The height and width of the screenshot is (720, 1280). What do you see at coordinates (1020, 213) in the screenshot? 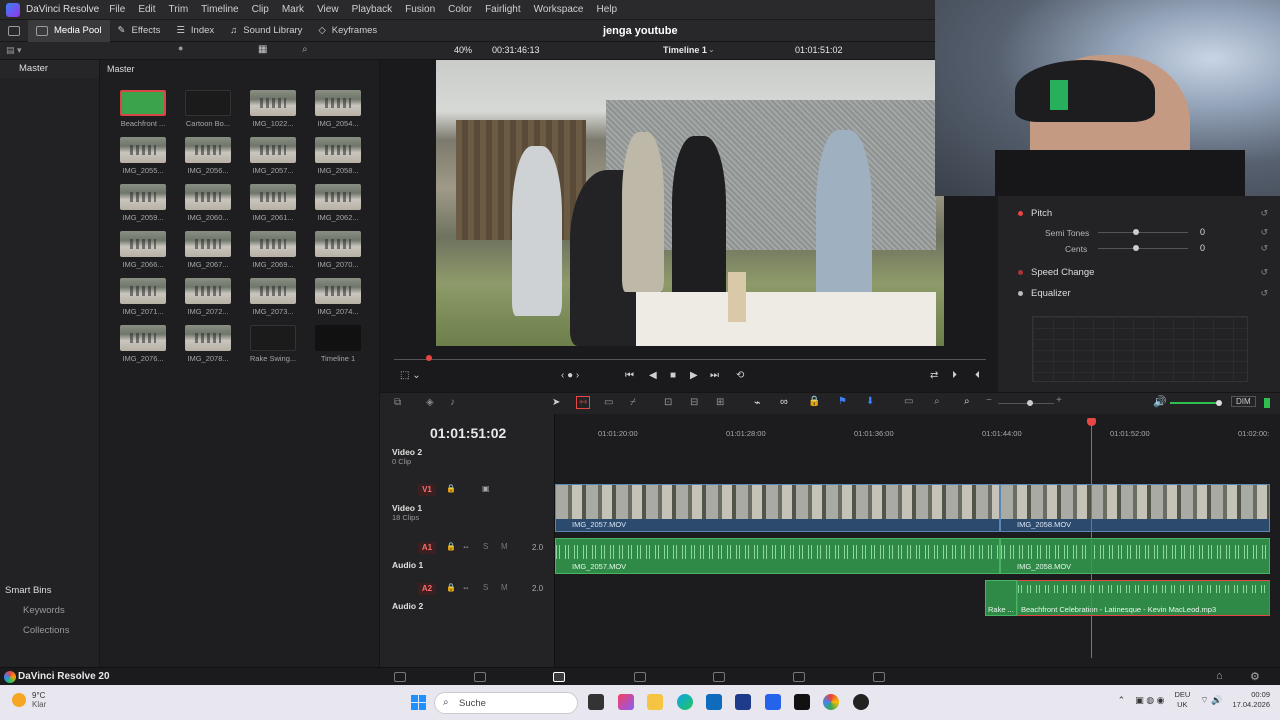
I see `pitch-enabled-dot` at bounding box center [1020, 213].